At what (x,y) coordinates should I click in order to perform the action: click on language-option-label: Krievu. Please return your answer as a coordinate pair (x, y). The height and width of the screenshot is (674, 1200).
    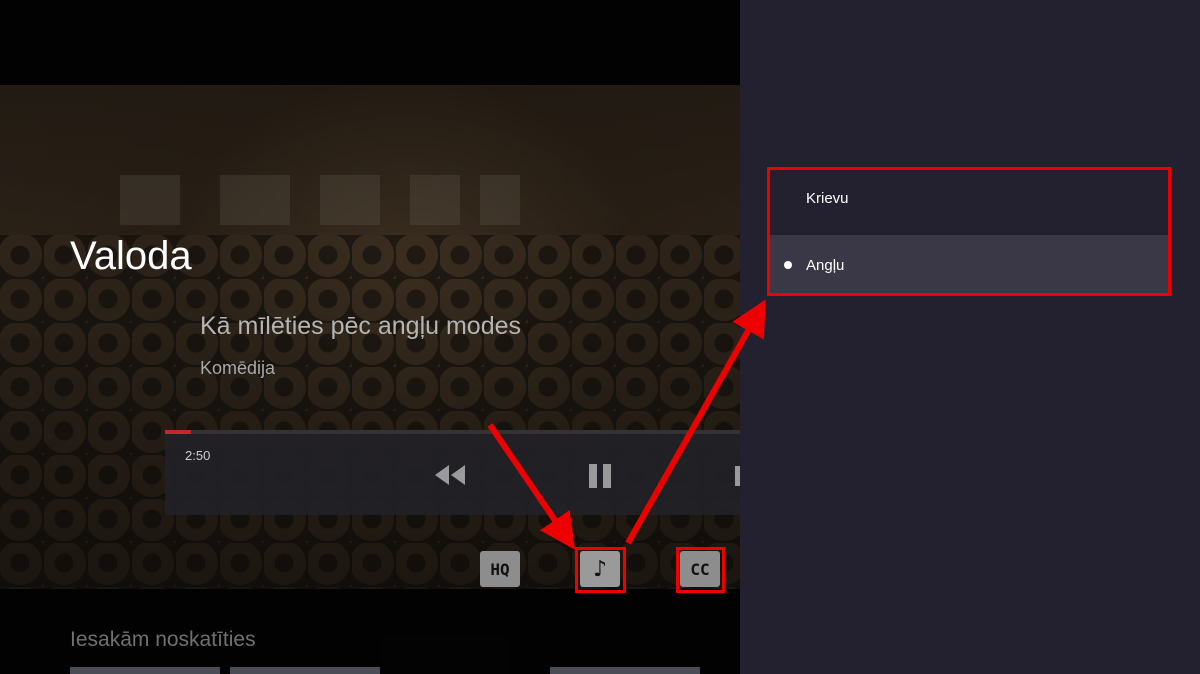
    Looking at the image, I should click on (827, 198).